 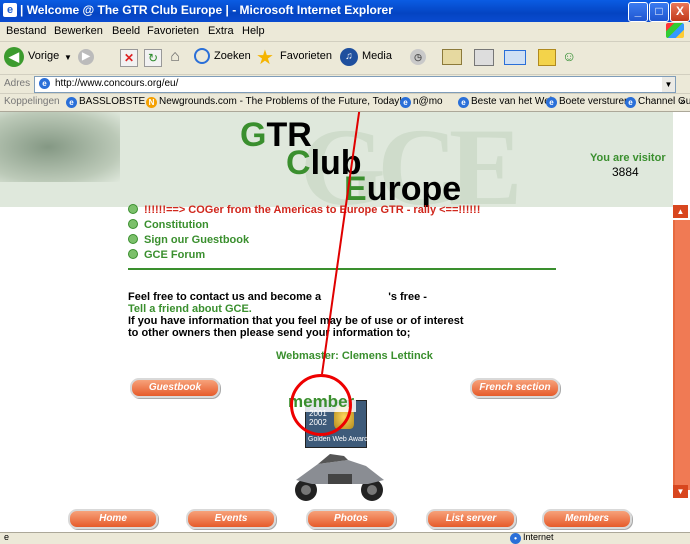 What do you see at coordinates (532, 538) in the screenshot?
I see `status-zone: • Internet` at bounding box center [532, 538].